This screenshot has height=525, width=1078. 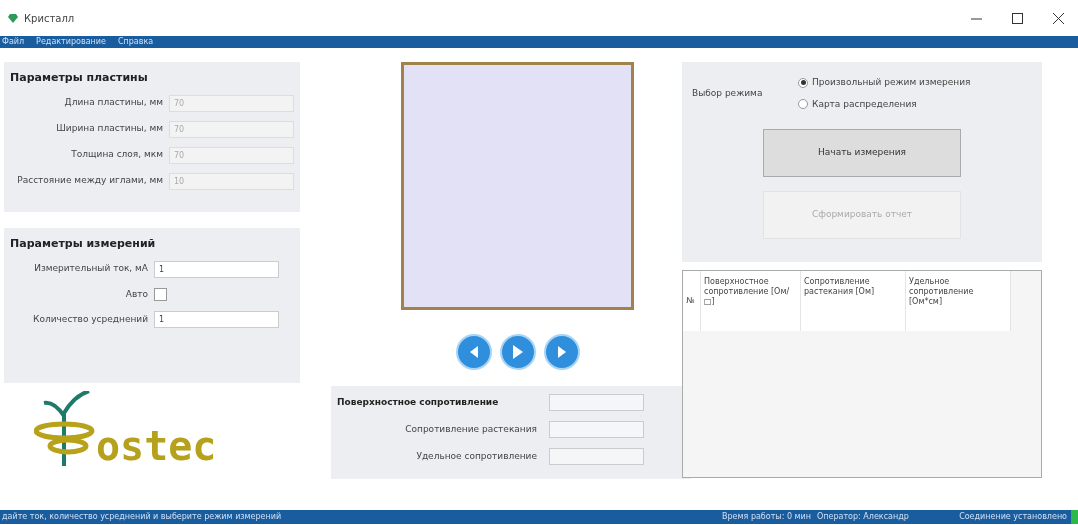 I want to click on action-button: Начать измерения, so click(x=862, y=153).